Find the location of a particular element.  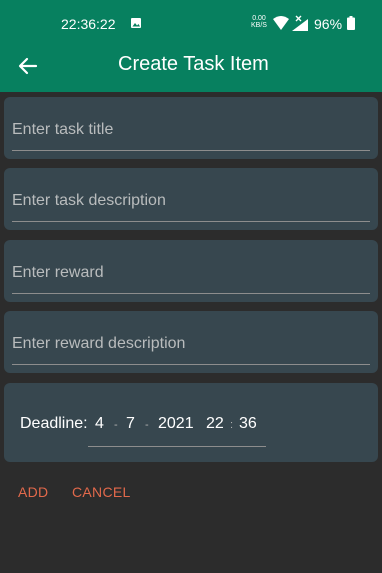

cancel-button: CANCEL is located at coordinates (101, 492).